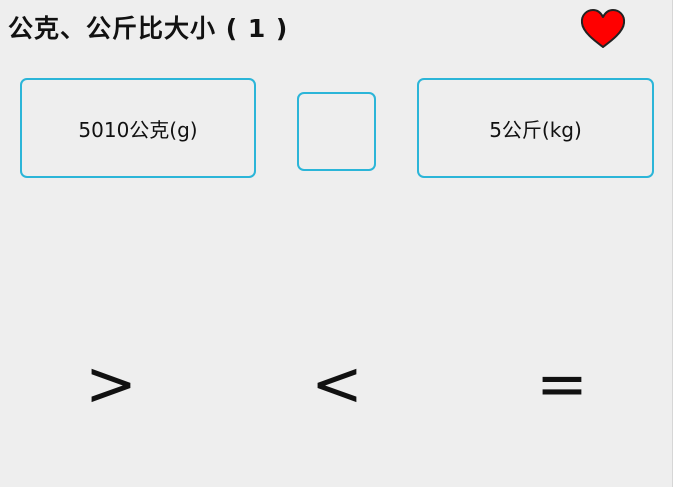 The image size is (673, 487). What do you see at coordinates (337, 384) in the screenshot?
I see `less-than-button: <` at bounding box center [337, 384].